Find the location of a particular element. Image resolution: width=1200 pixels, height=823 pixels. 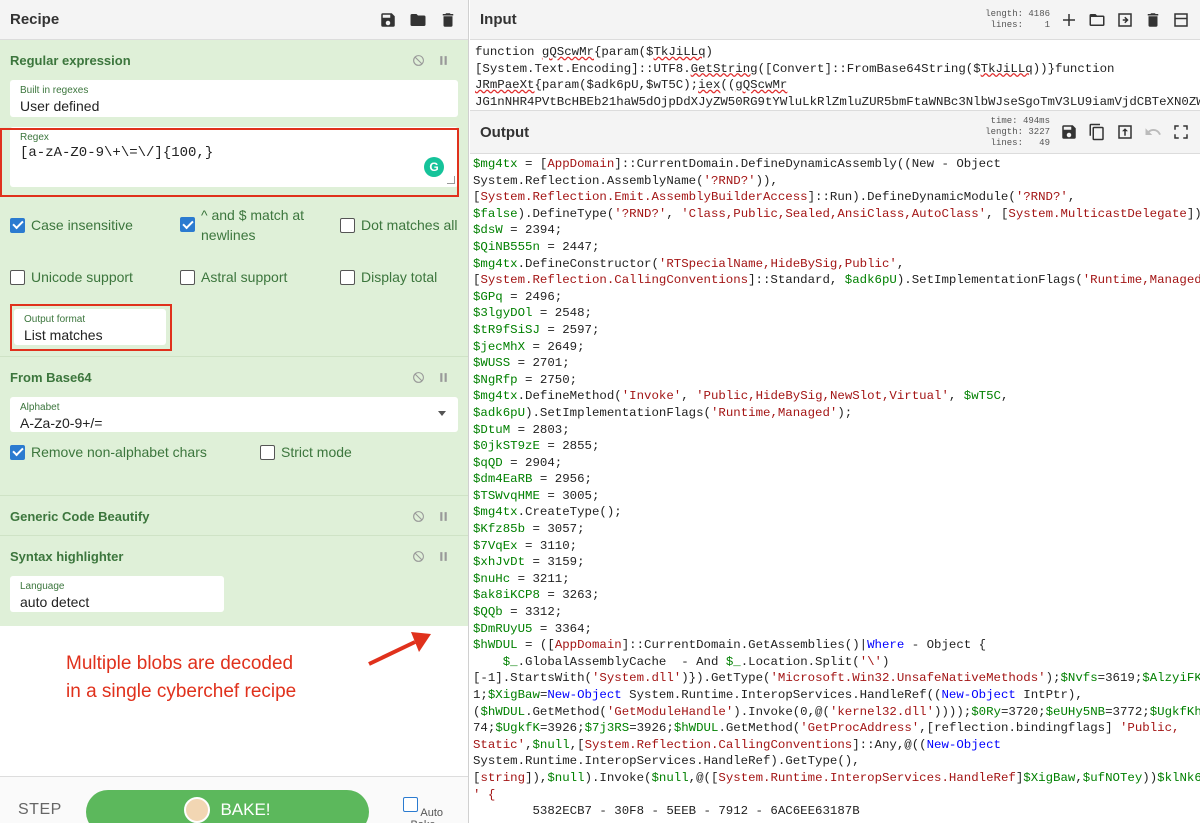

output-title: Output is located at coordinates (505, 132).